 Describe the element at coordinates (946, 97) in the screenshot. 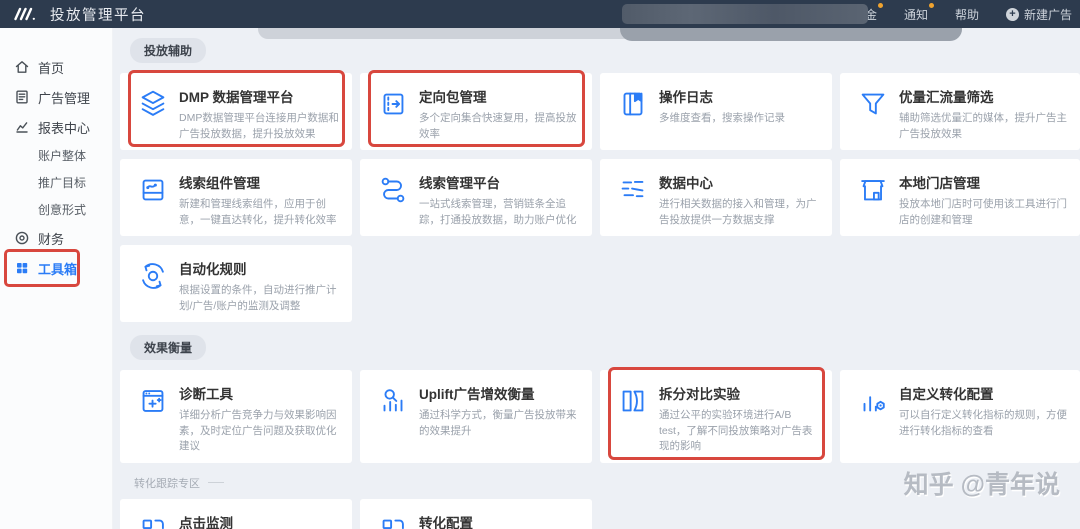

I see `card-title: 优量汇流量筛选` at that location.